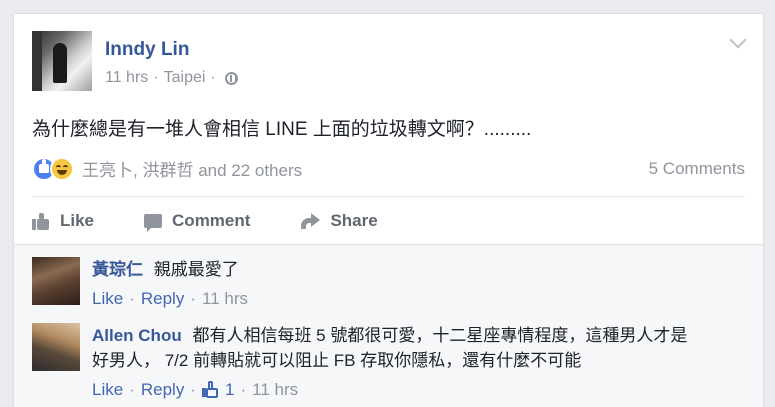  What do you see at coordinates (402, 389) in the screenshot?
I see `comment-actions: Like · Reply · 1 · 11 hrs` at bounding box center [402, 389].